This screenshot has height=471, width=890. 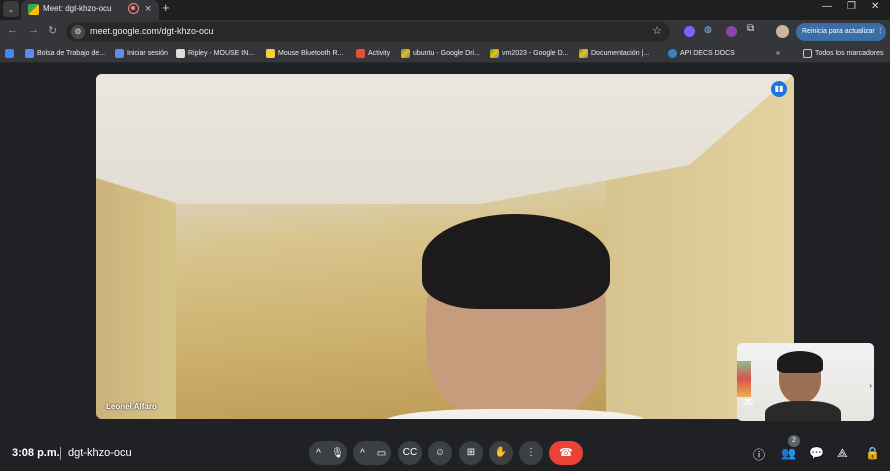 I want to click on more-bookmarks-icon: », so click(x=778, y=53).